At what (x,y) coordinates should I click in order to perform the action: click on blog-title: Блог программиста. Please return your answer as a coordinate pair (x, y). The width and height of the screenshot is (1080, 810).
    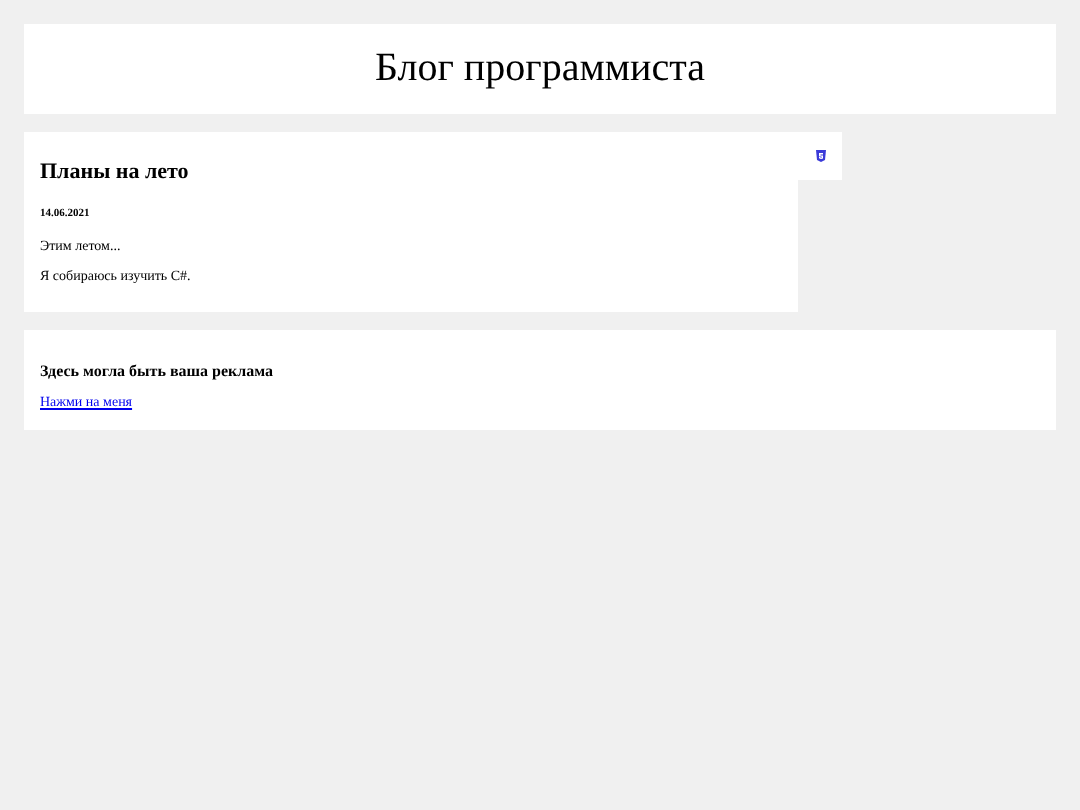
    Looking at the image, I should click on (540, 69).